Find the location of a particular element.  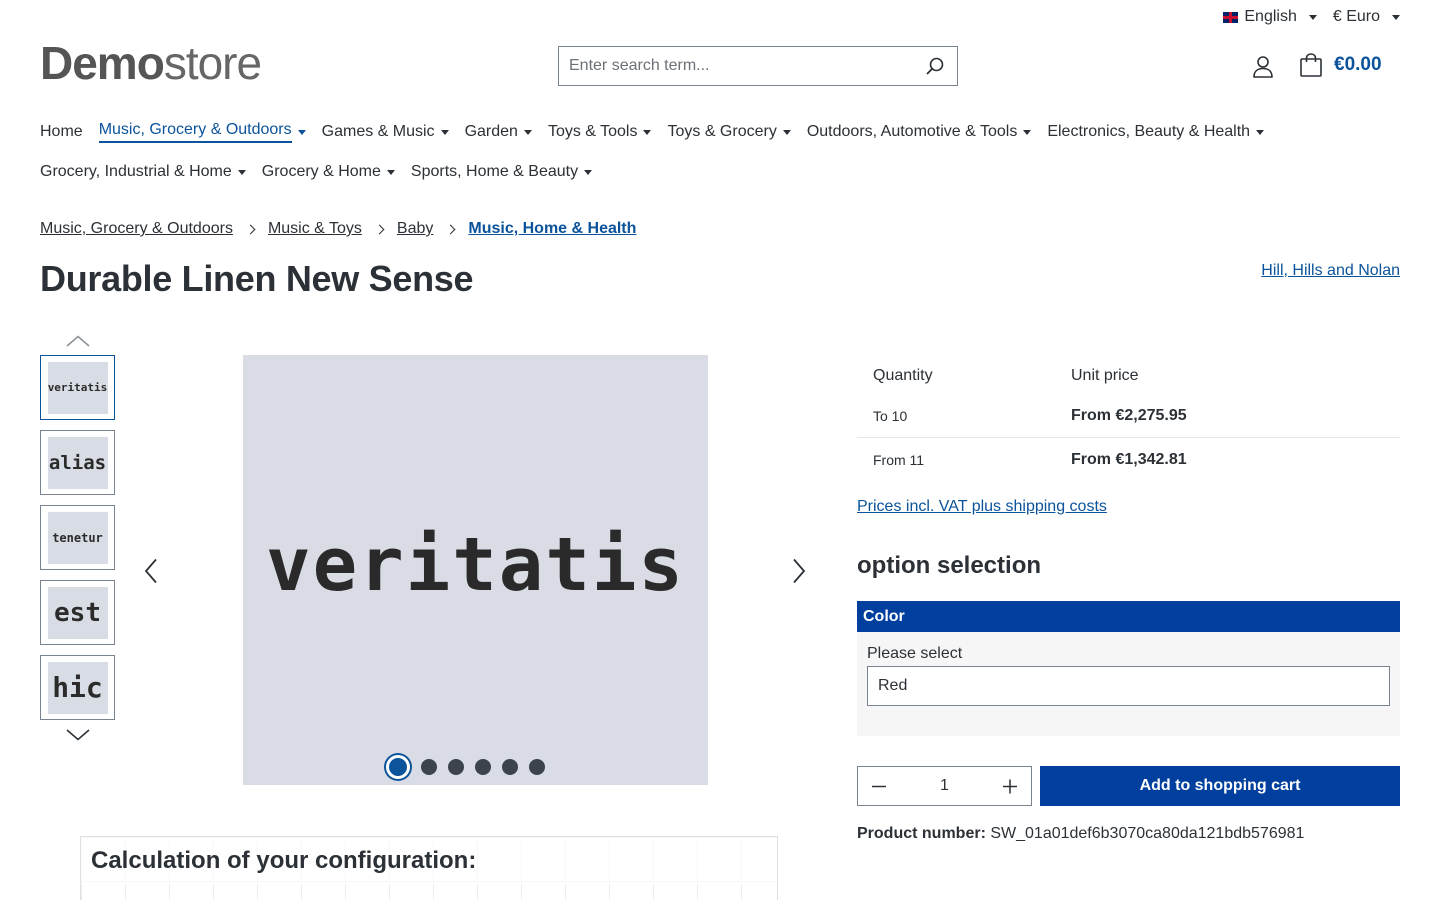

nav-item-label: Sports, Home & Beauty is located at coordinates (494, 171).